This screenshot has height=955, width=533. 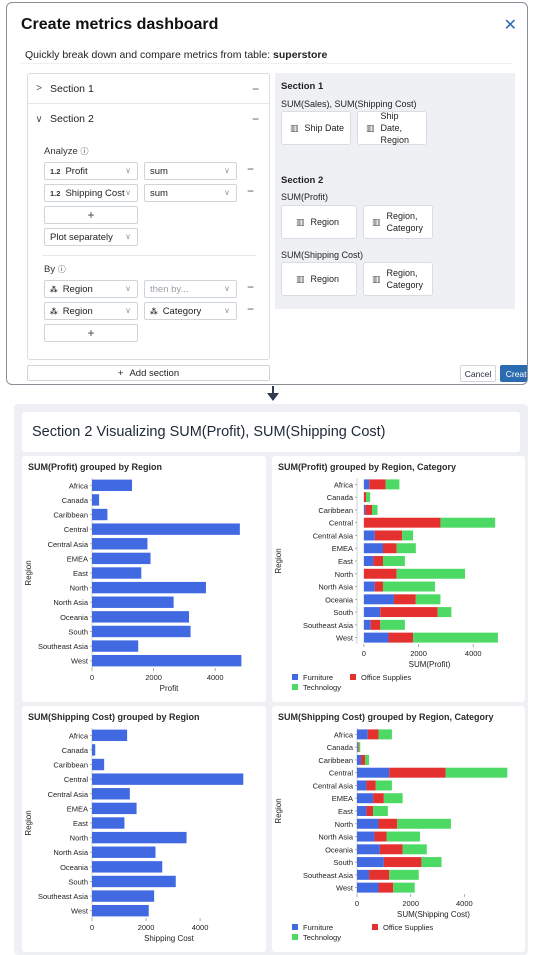 What do you see at coordinates (319, 222) in the screenshot?
I see `chart-profit-region-button: ▥ Region` at bounding box center [319, 222].